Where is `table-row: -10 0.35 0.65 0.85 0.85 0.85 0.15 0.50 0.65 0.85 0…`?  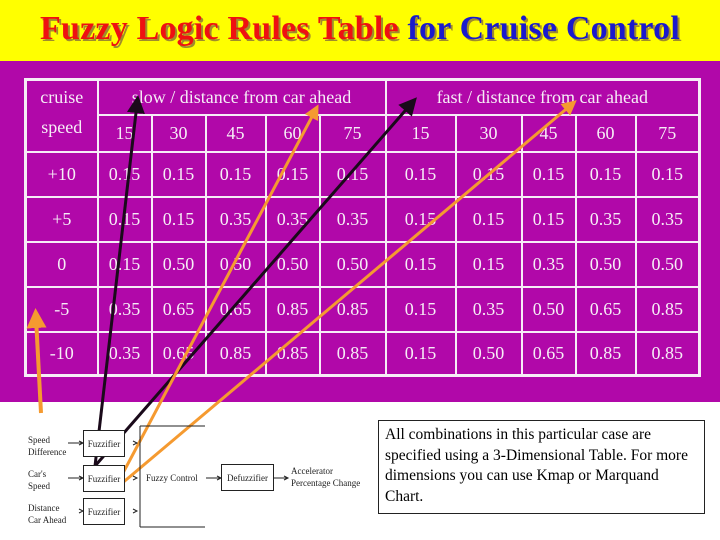
table-row: -10 0.35 0.65 0.85 0.85 0.85 0.15 0.50 0.65 0.85 0… is located at coordinates (362, 353).